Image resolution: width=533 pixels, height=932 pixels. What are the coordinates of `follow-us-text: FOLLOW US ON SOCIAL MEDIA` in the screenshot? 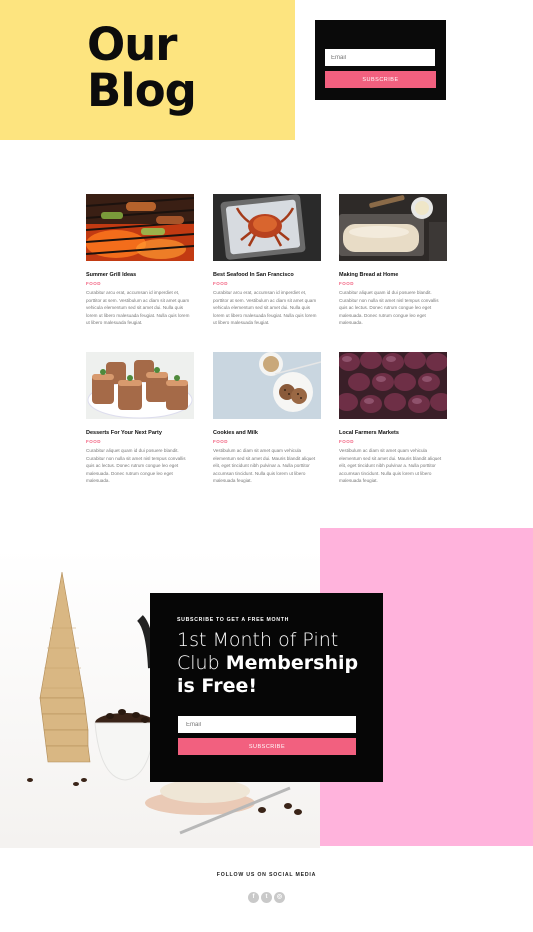 It's located at (266, 875).